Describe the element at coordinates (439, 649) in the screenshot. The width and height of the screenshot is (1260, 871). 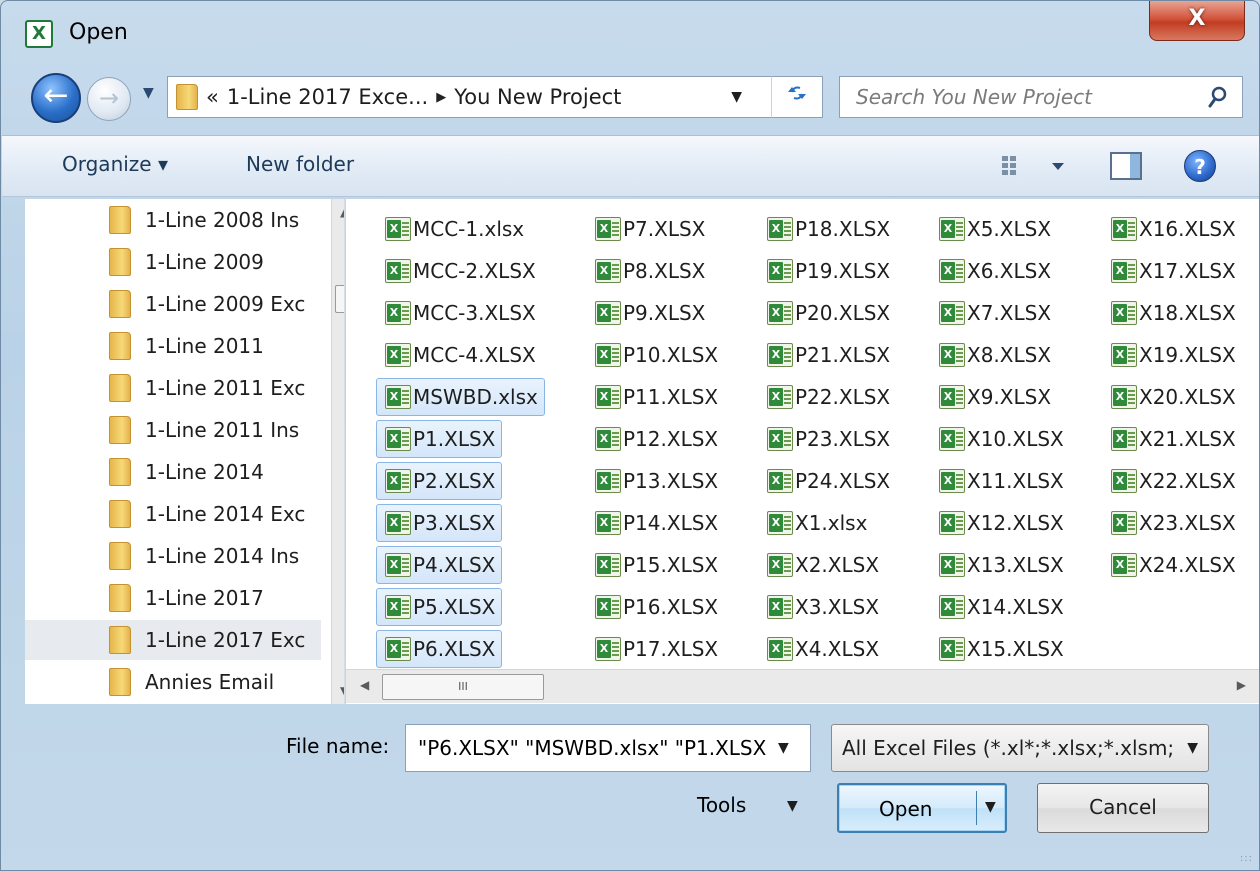
I see `file-item: P6.XLSX` at that location.